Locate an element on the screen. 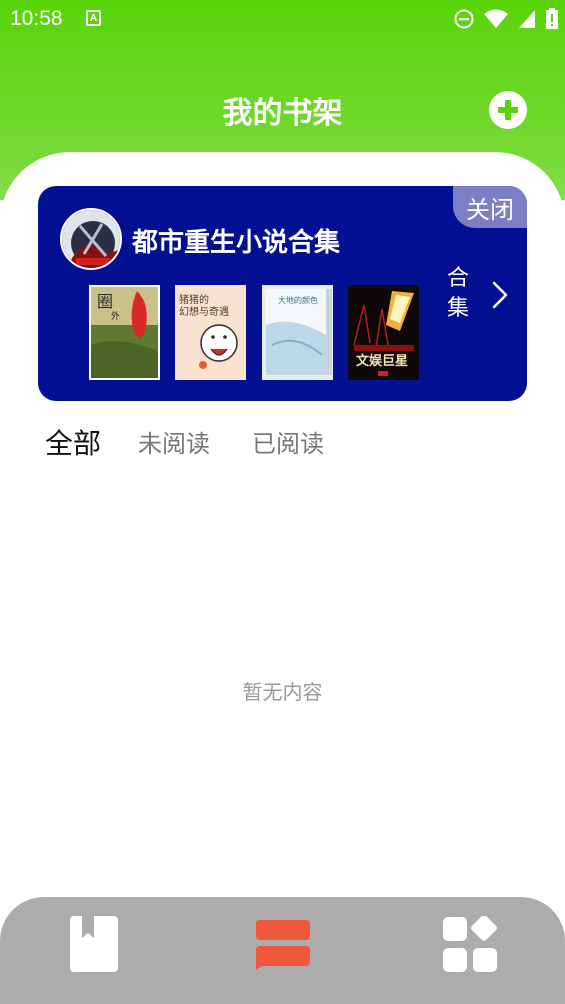  collection-link: 合集 is located at coordinates (482, 295).